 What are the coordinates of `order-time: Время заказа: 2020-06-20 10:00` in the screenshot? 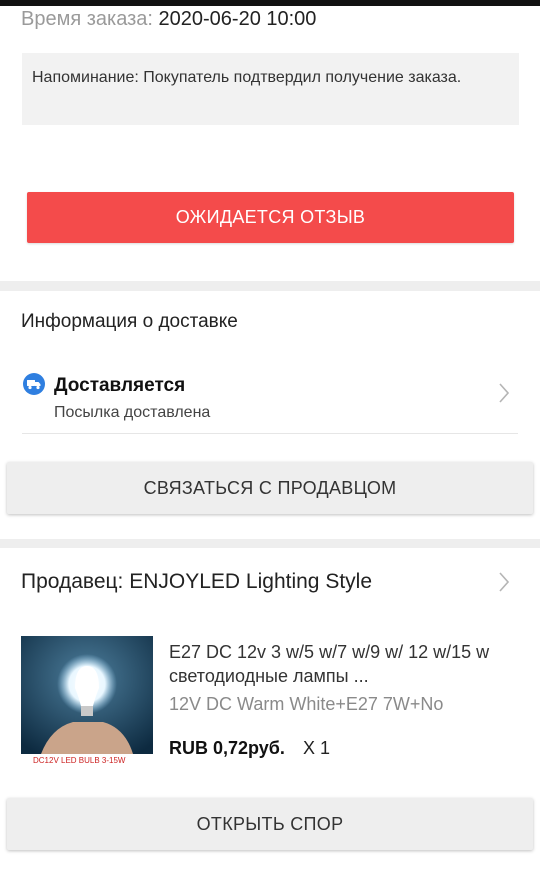 It's located at (168, 19).